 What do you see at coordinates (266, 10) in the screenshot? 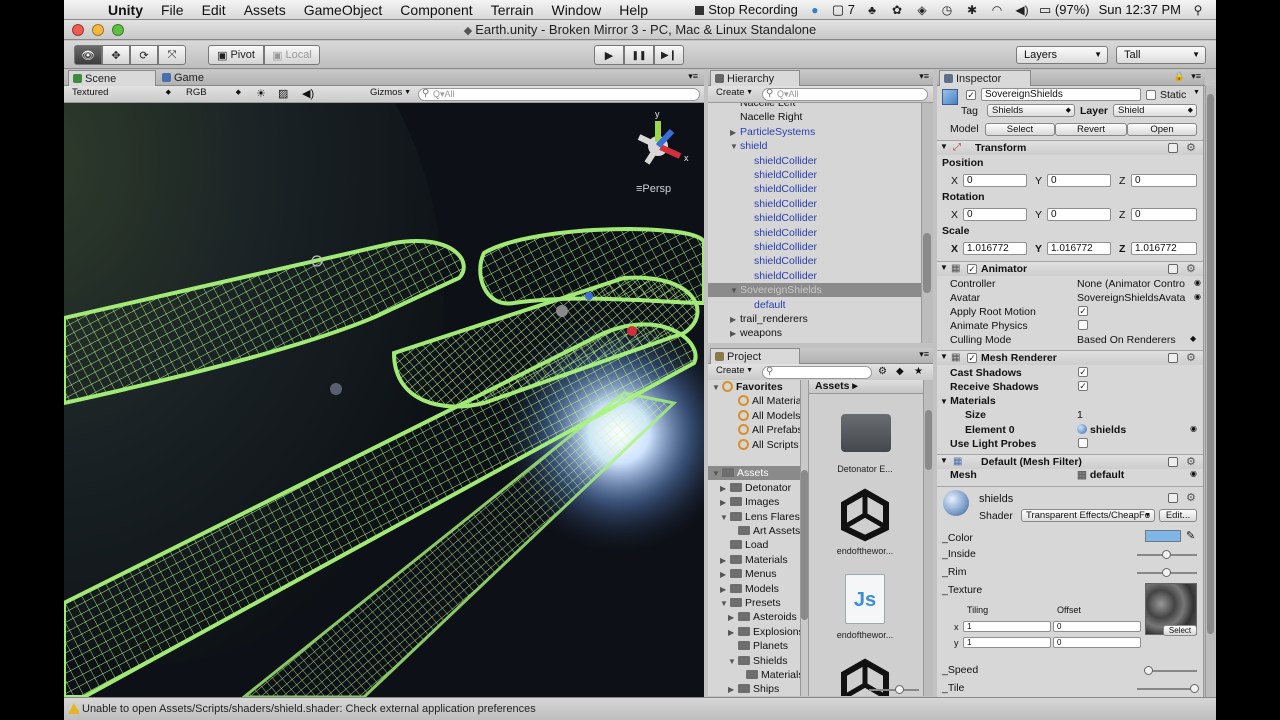
I see `menu-assets: Assets` at bounding box center [266, 10].